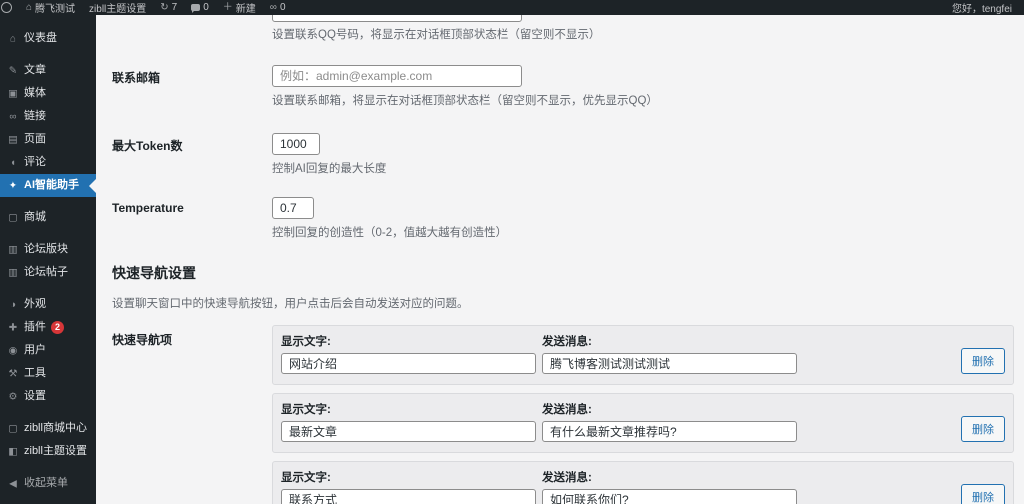  I want to click on sidebar-item-appearance: ◑ 外观, so click(48, 304).